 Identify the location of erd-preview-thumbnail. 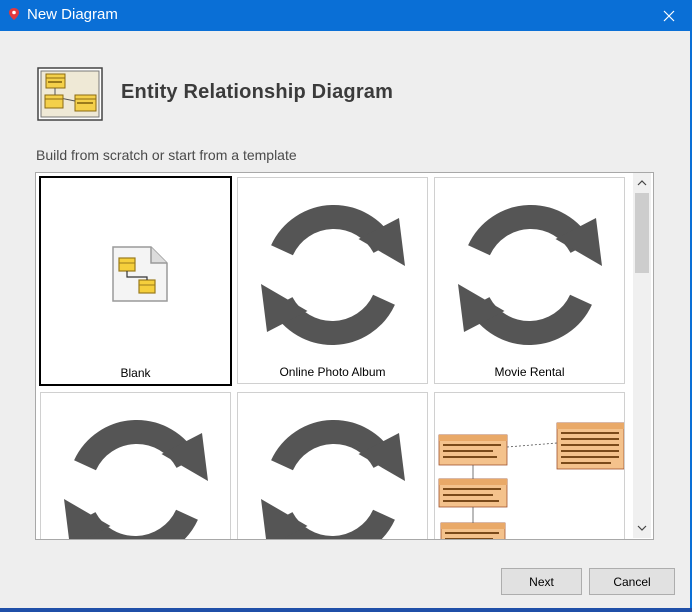
(531, 480).